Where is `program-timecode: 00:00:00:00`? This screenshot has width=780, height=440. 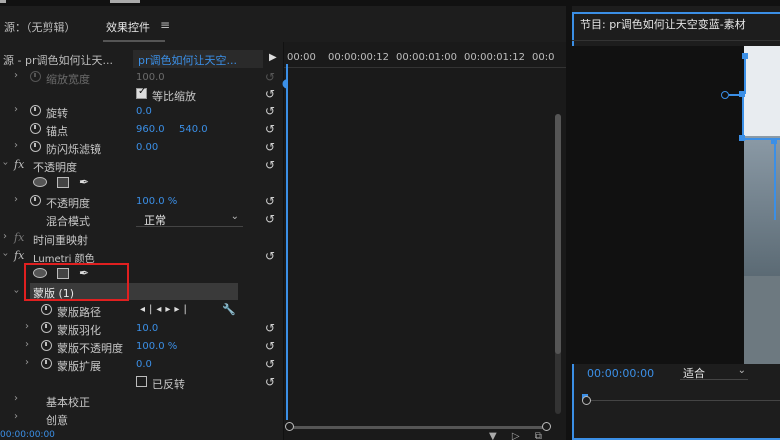 program-timecode: 00:00:00:00 is located at coordinates (620, 373).